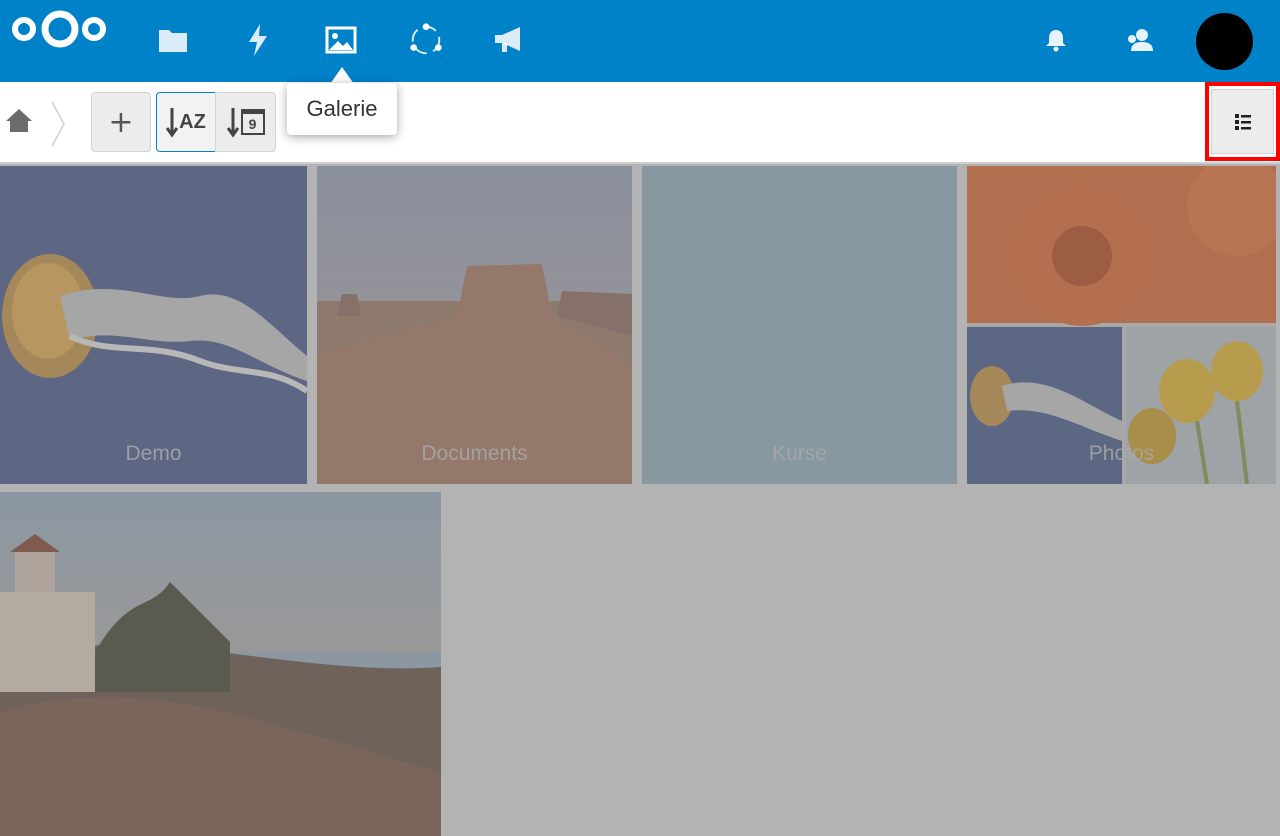 The image size is (1280, 836). What do you see at coordinates (1140, 40) in the screenshot?
I see `contacts-icon` at bounding box center [1140, 40].